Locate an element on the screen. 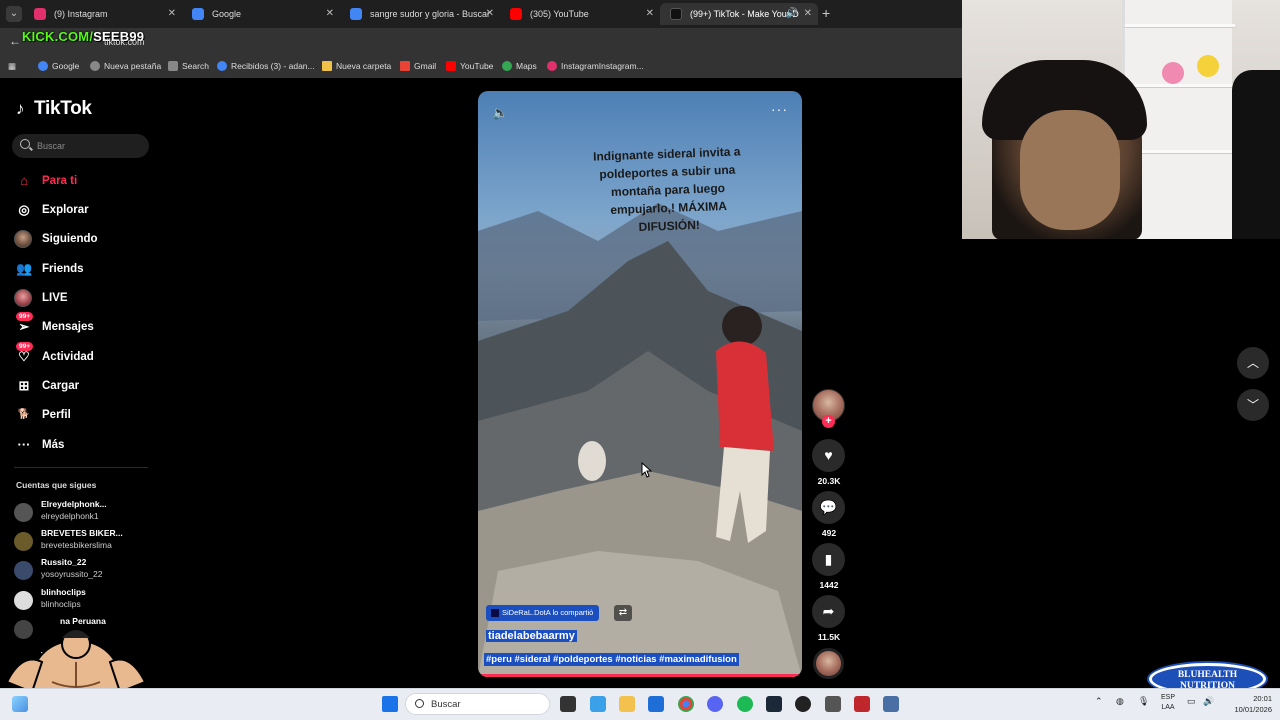 This screenshot has width=1280, height=720. task-view-icon is located at coordinates (568, 704).